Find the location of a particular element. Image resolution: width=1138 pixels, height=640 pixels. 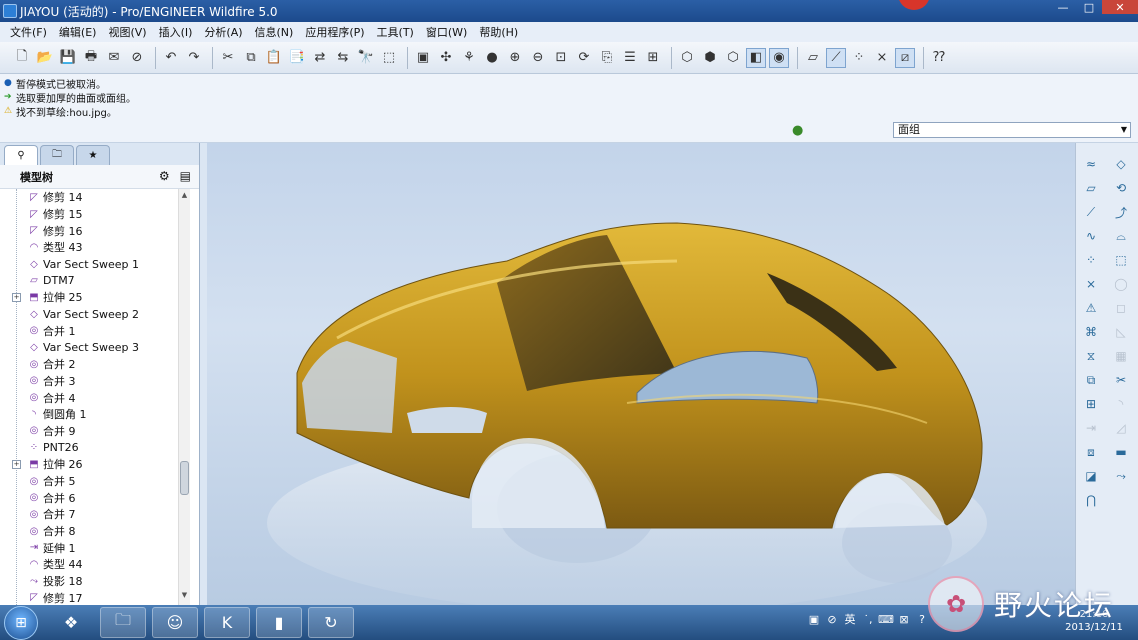

offset-tool-icon: ⧈ is located at coordinates (1091, 452).